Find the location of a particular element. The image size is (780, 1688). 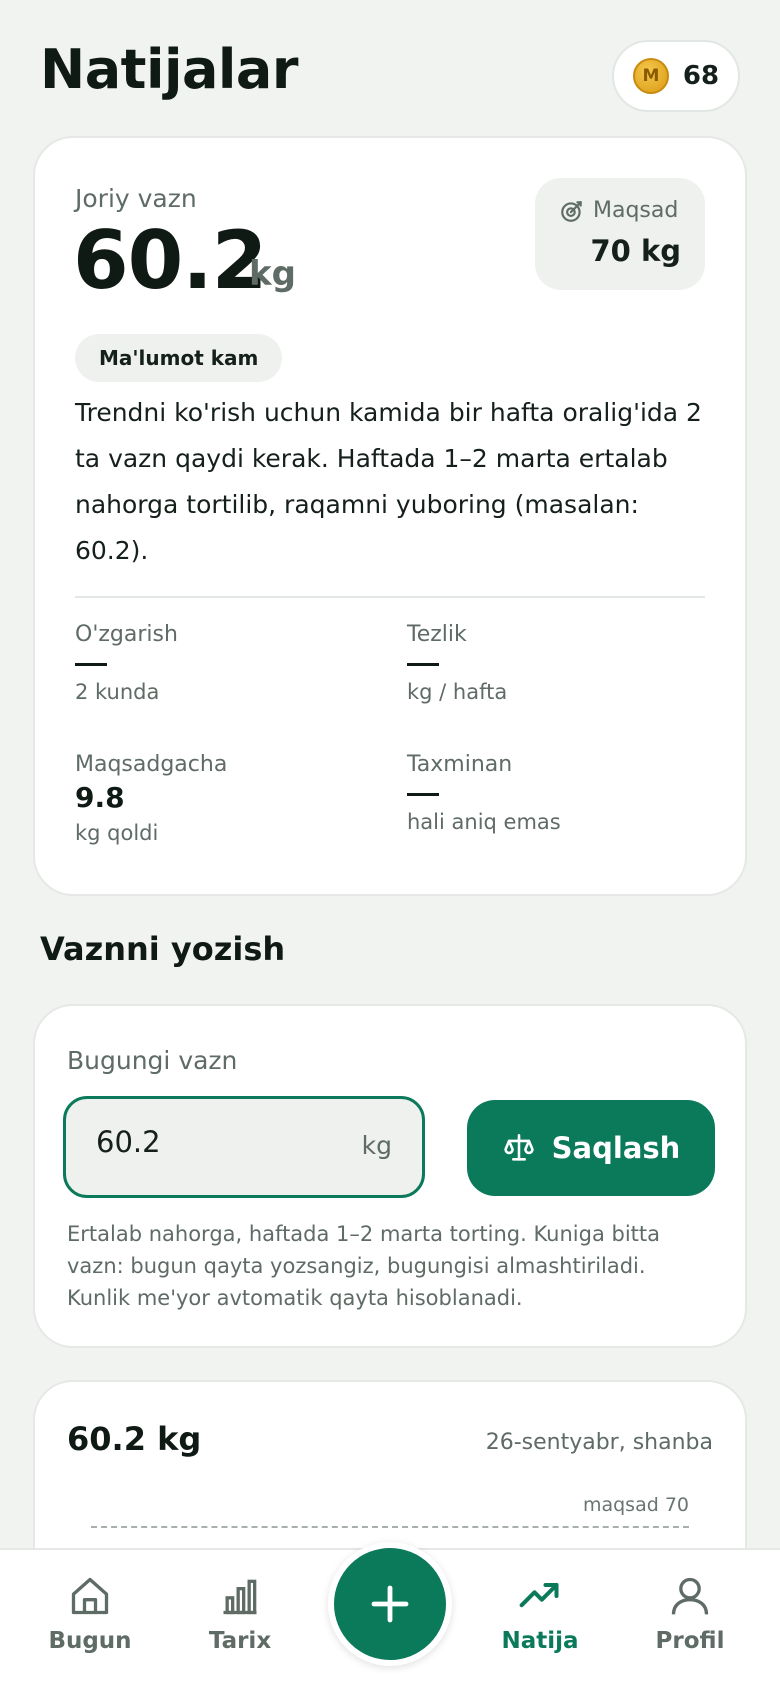

goal-line-label: maqsad 70 is located at coordinates (635, 1505).